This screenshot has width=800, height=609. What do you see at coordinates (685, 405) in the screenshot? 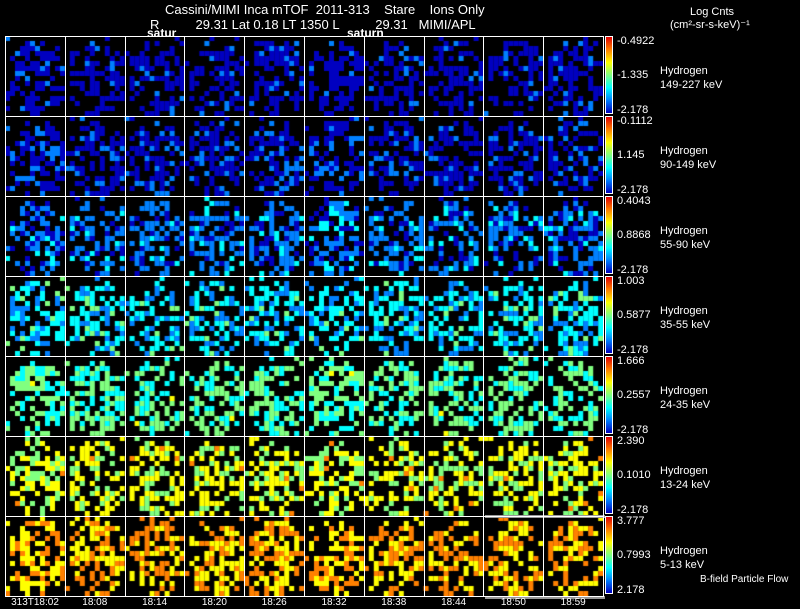
I see `energy-label: 24-35 keV` at bounding box center [685, 405].